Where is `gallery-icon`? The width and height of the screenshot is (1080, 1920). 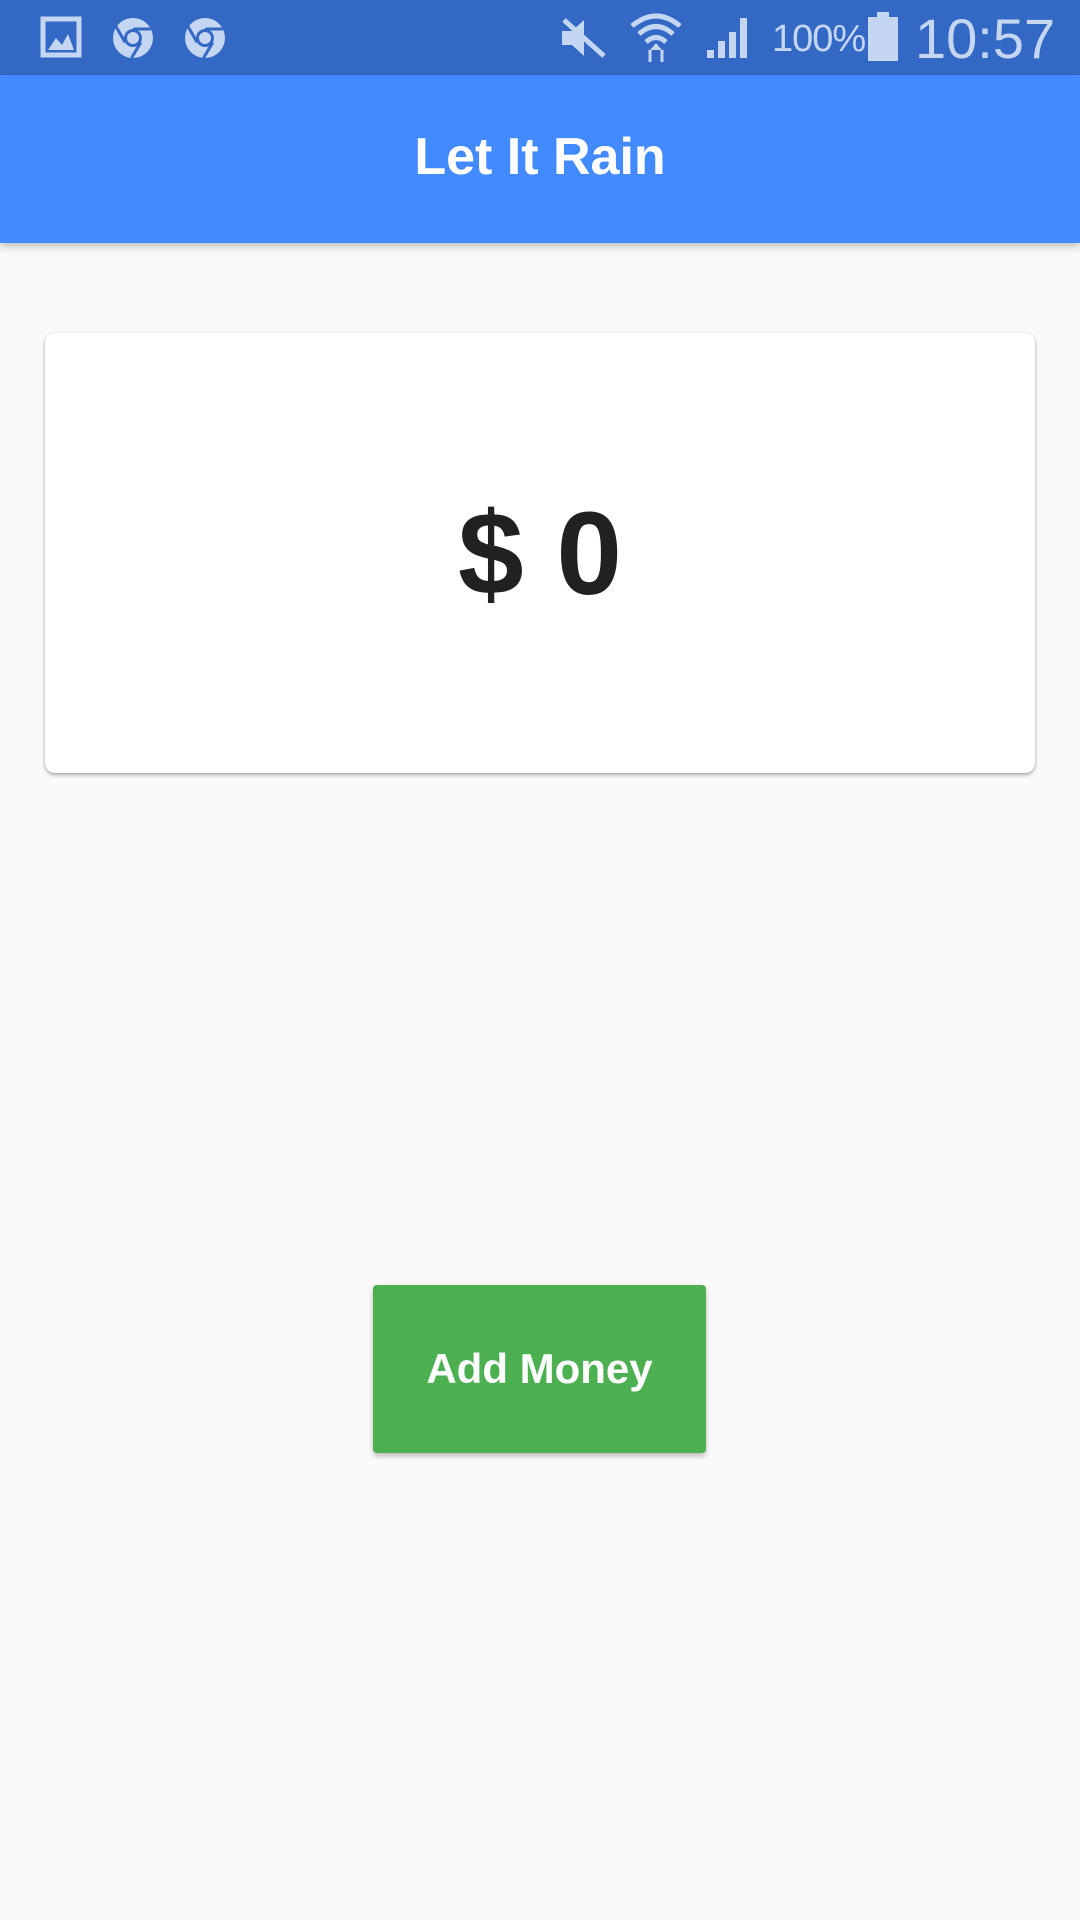 gallery-icon is located at coordinates (61, 37).